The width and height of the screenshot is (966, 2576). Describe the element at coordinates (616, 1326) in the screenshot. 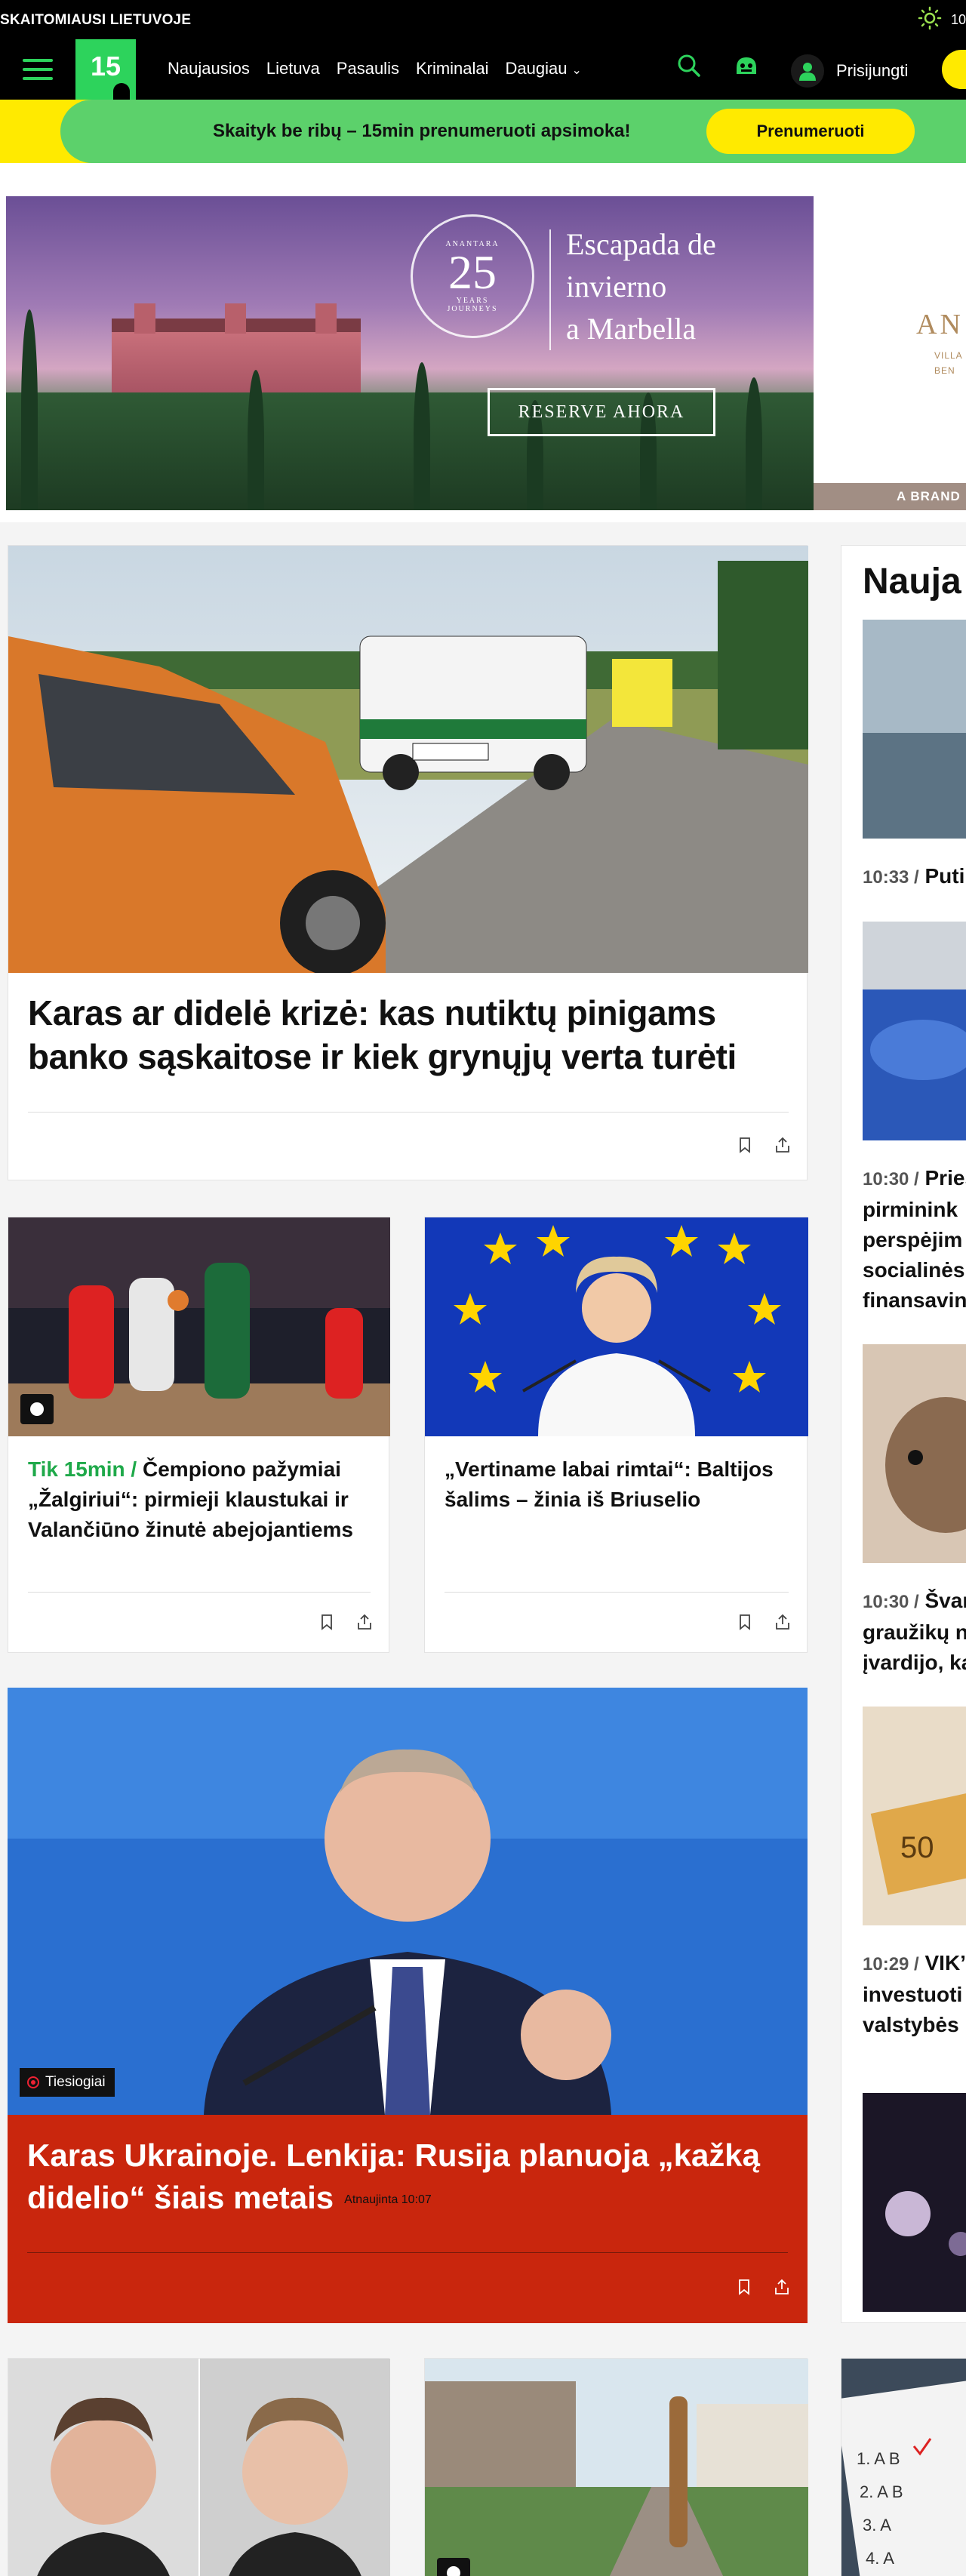

I see `eu-flag-image` at that location.